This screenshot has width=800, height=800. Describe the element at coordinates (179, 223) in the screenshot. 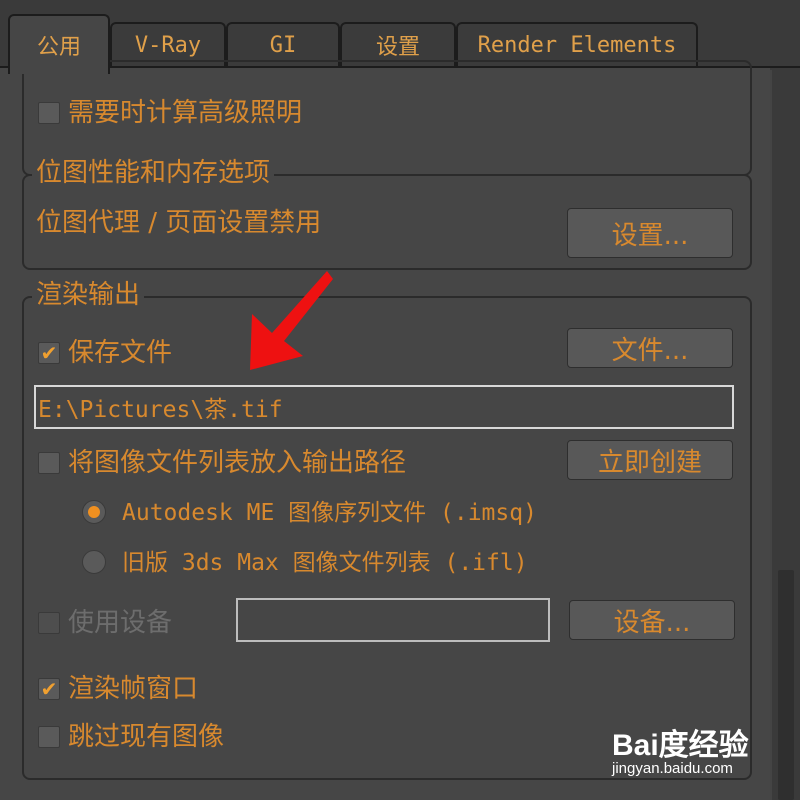

I see `bitmap-proxy-status: 位图代理 / 页面设置禁用` at that location.